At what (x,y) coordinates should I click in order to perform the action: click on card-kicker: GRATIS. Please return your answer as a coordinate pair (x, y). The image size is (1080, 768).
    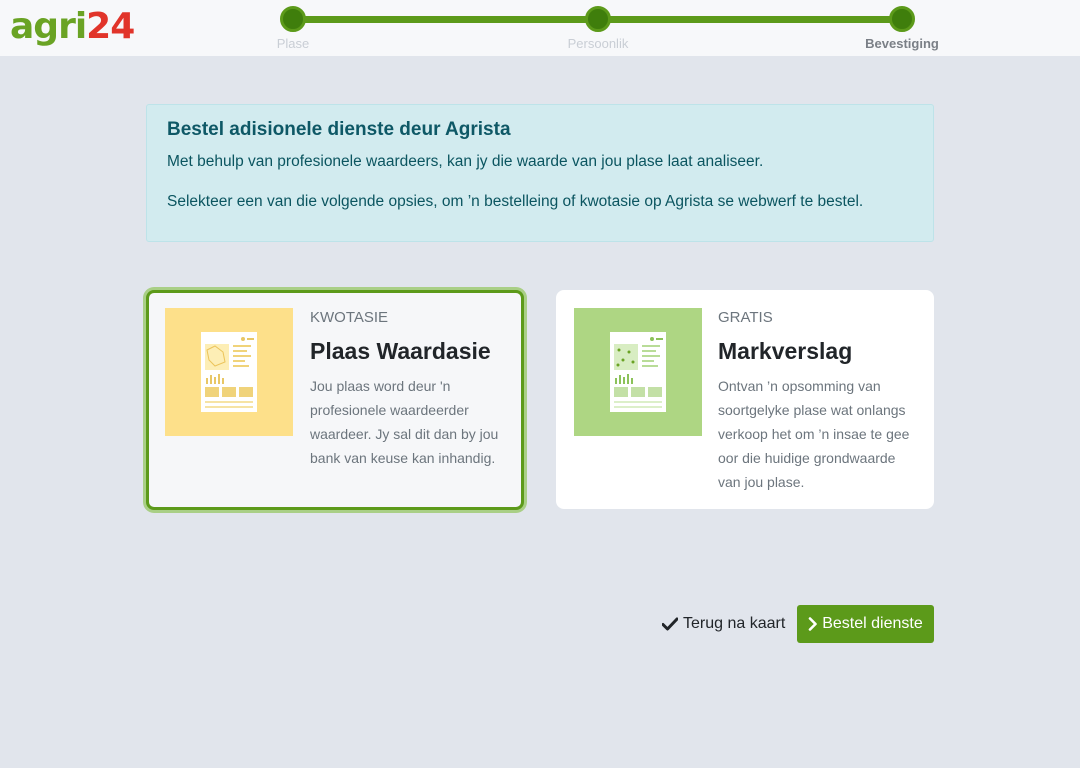
    Looking at the image, I should click on (745, 317).